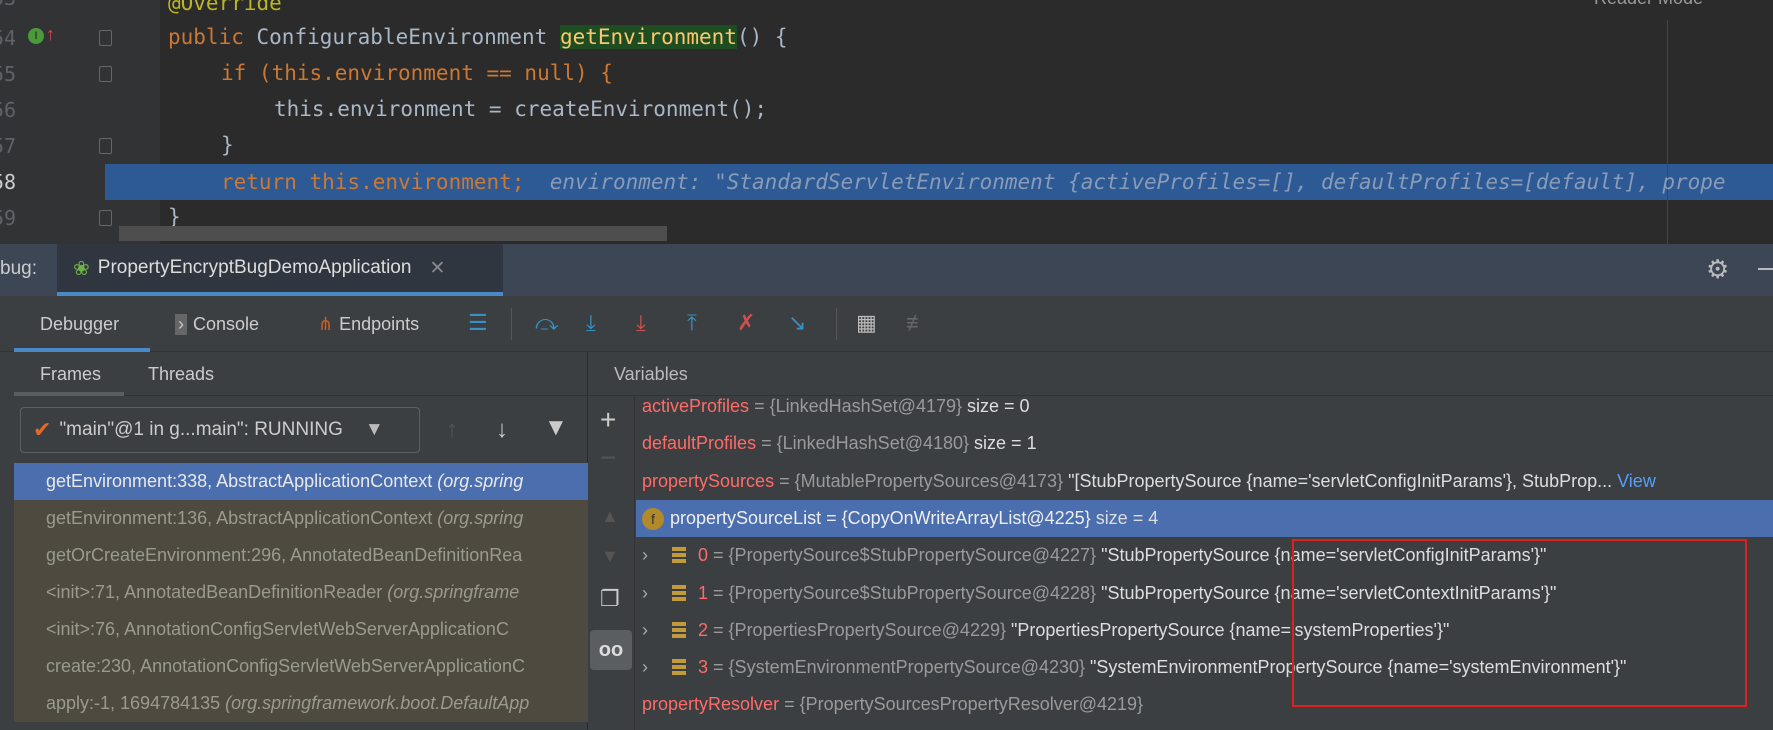 The width and height of the screenshot is (1773, 730). Describe the element at coordinates (417, 73) in the screenshot. I see `code-line: if (this.environment == null) {` at that location.